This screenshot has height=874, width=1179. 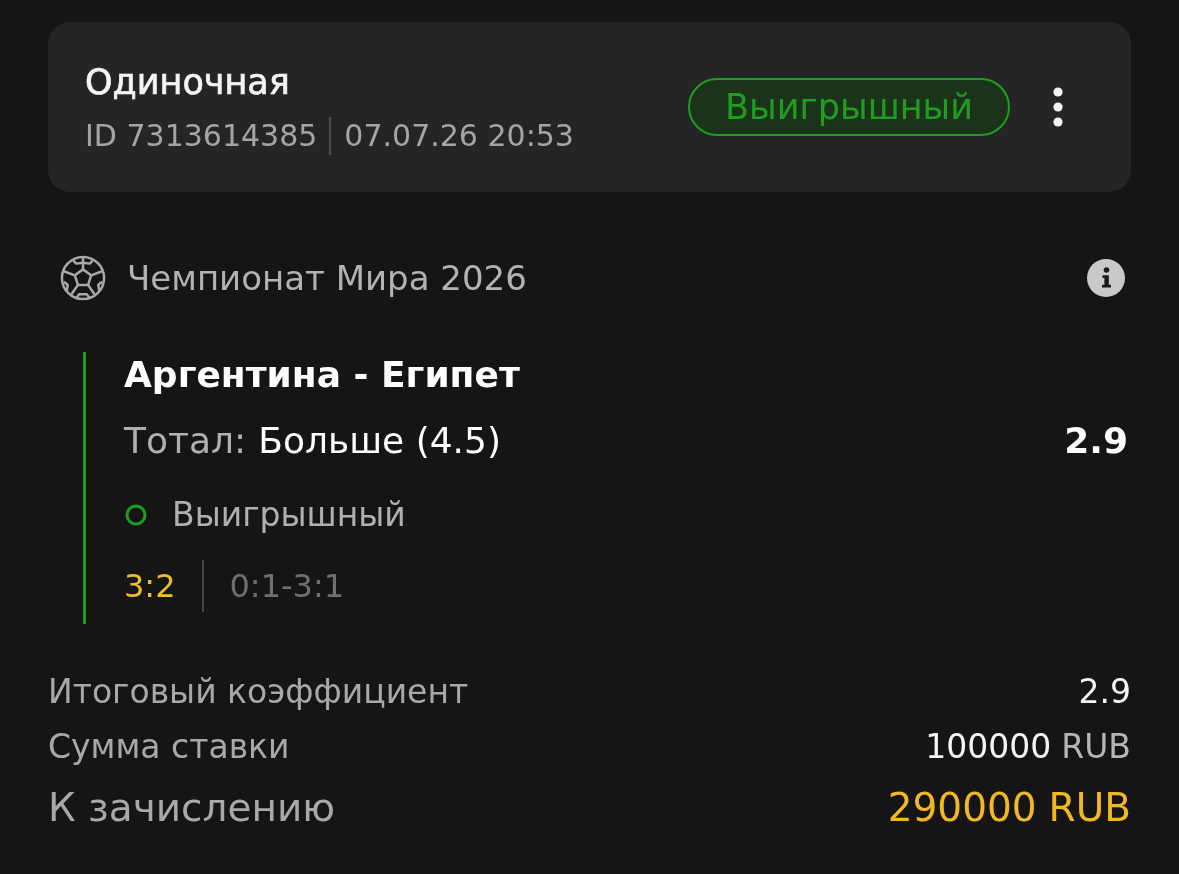 What do you see at coordinates (322, 375) in the screenshot?
I see `match-title: Аргентина - Египет` at bounding box center [322, 375].